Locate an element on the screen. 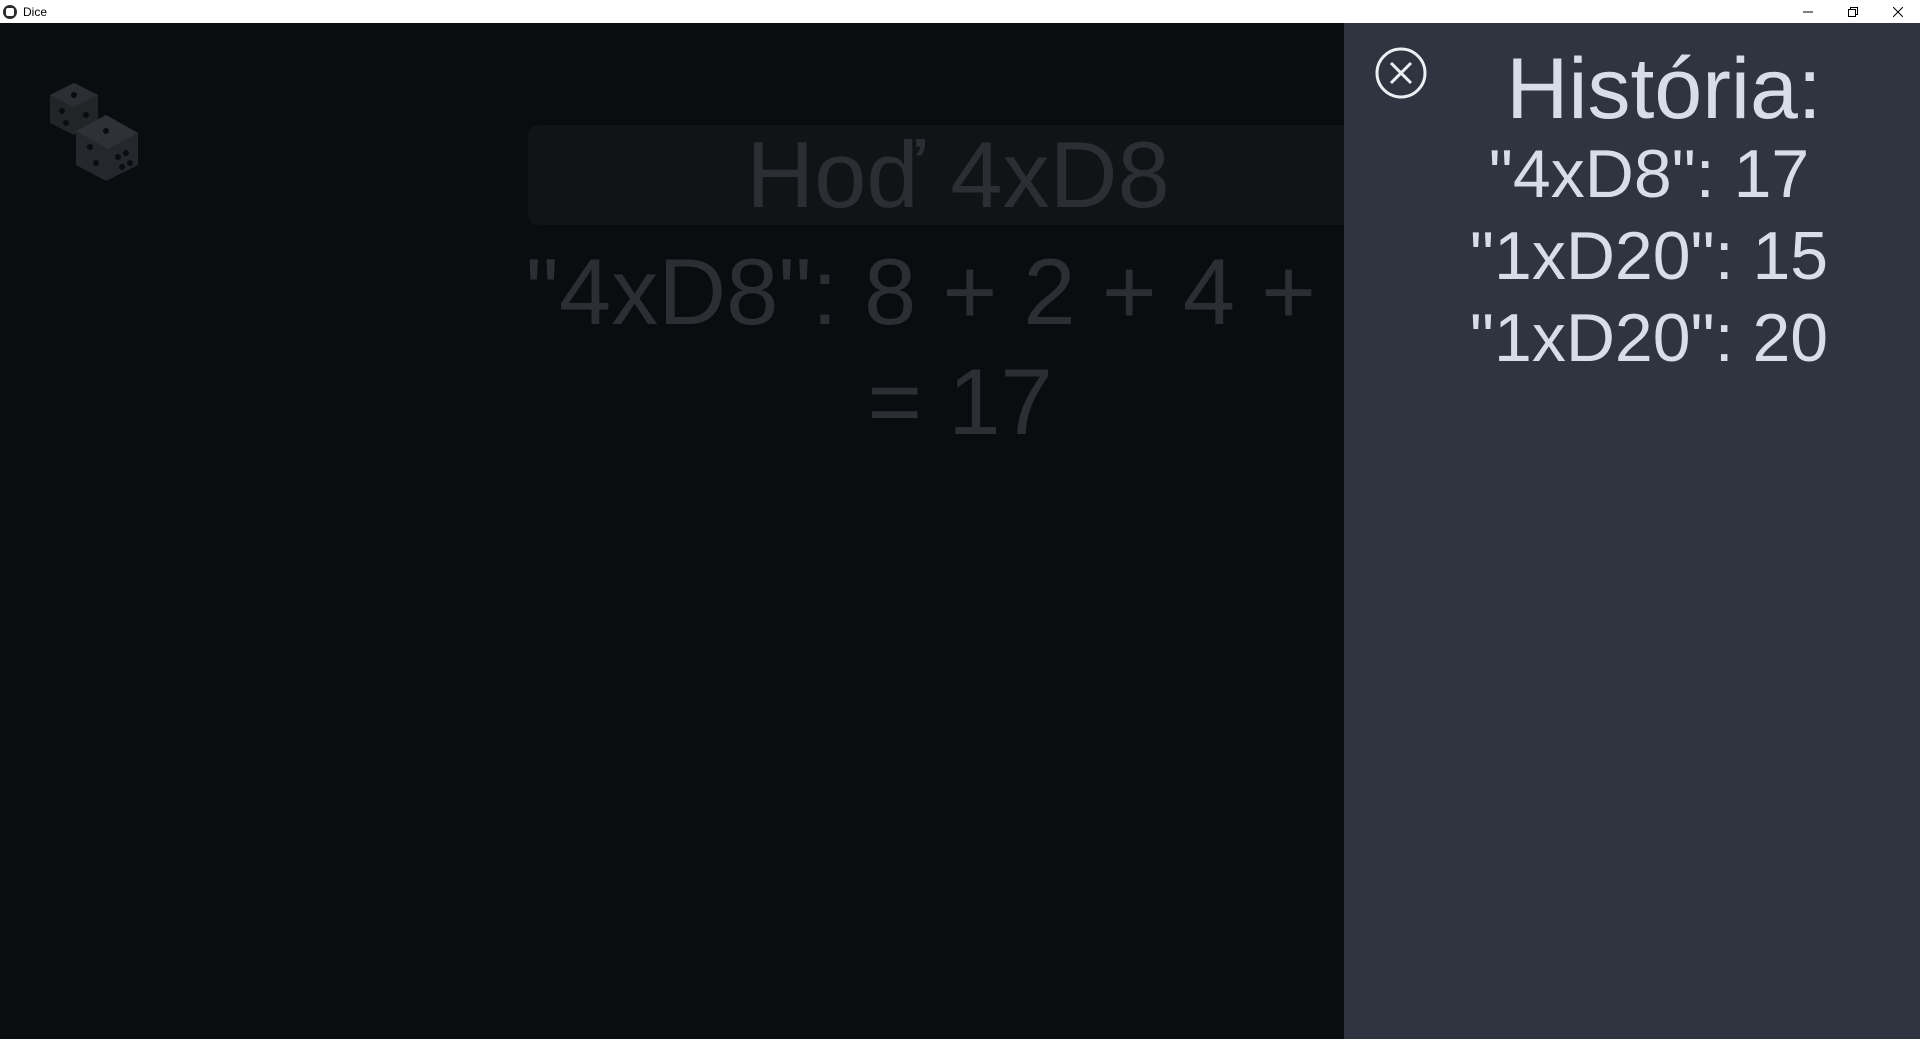 The width and height of the screenshot is (1920, 1039). title-bar: Dice is located at coordinates (960, 11).